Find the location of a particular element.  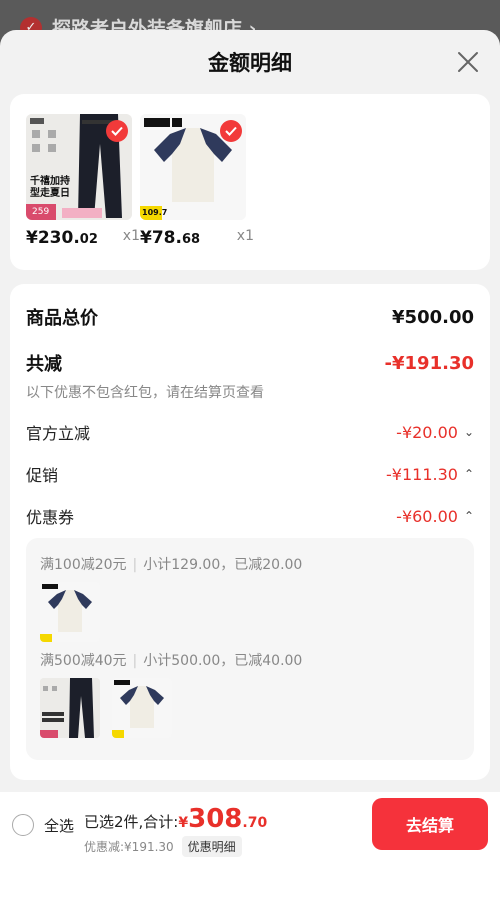

product-price-int: ¥78. is located at coordinates (161, 238).